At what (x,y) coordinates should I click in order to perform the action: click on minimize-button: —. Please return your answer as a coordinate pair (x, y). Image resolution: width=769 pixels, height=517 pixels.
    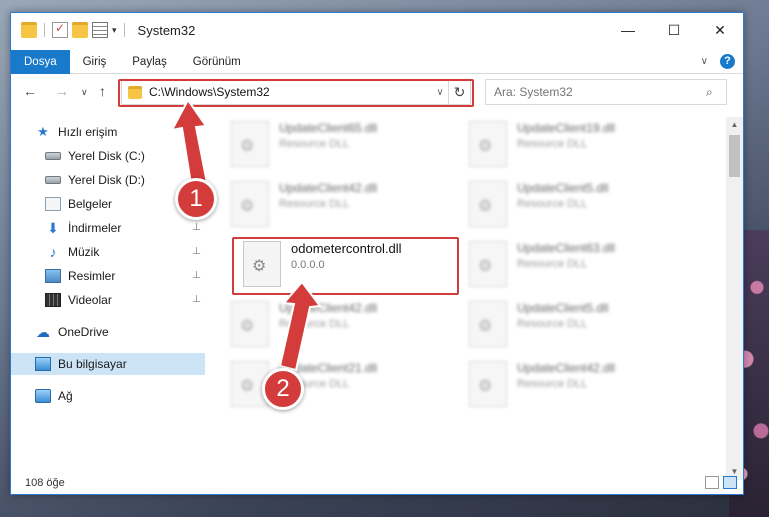
    Looking at the image, I should click on (628, 30).